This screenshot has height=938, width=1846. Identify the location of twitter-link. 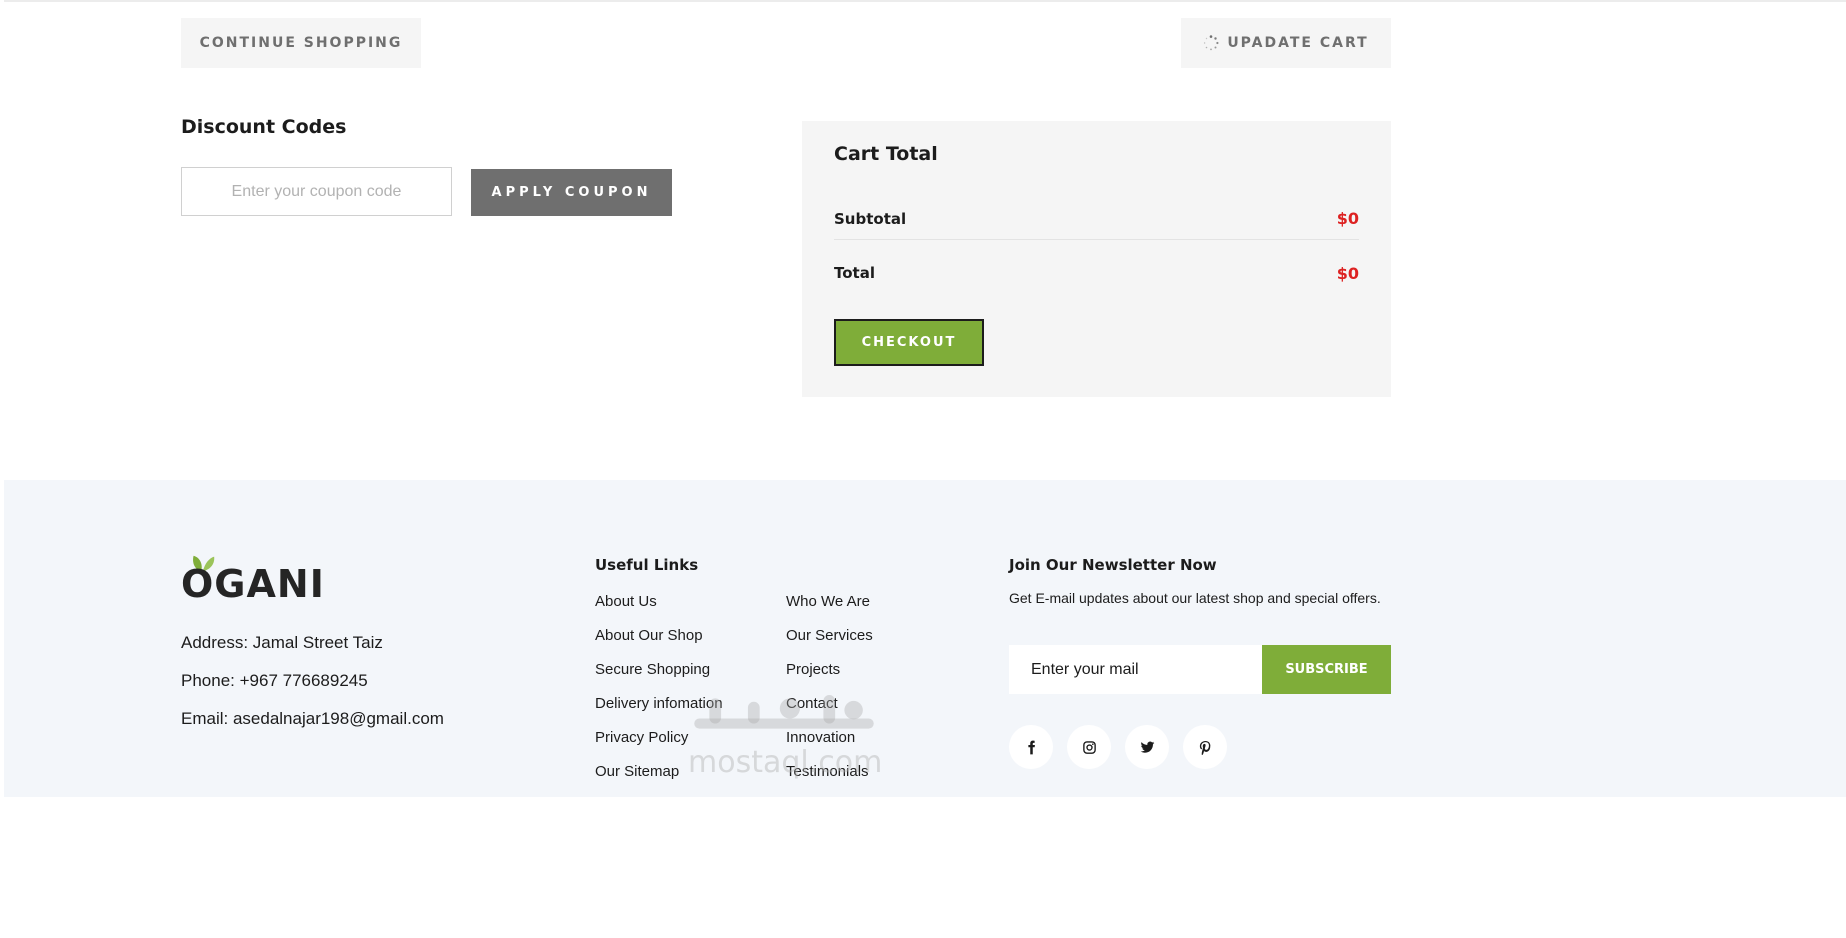
(1147, 747).